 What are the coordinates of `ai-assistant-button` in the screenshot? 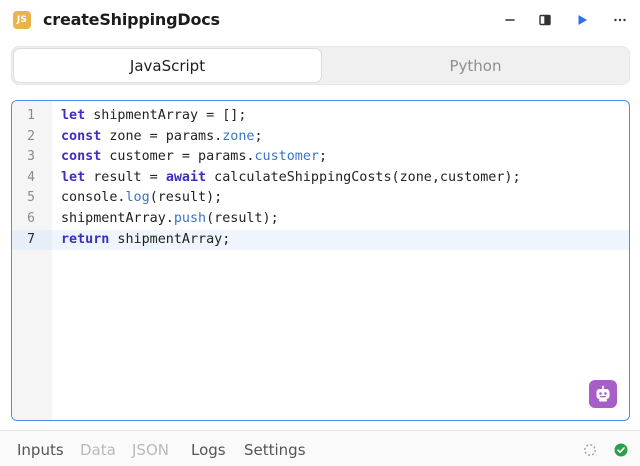 It's located at (603, 394).